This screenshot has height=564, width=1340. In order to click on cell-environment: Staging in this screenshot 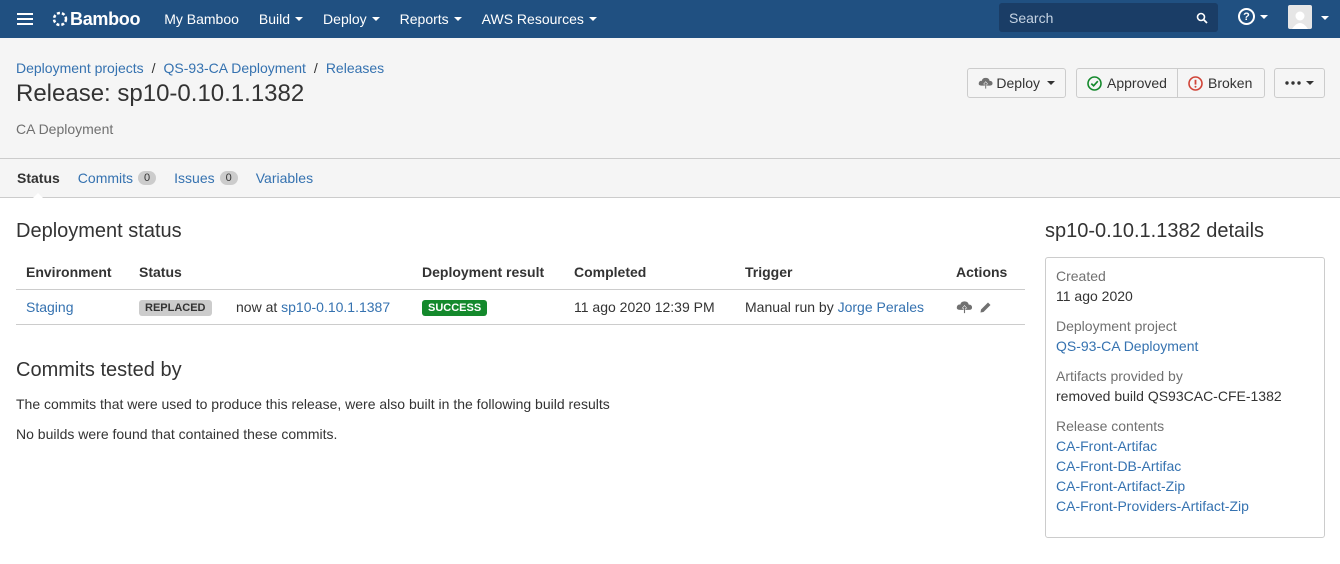, I will do `click(72, 307)`.